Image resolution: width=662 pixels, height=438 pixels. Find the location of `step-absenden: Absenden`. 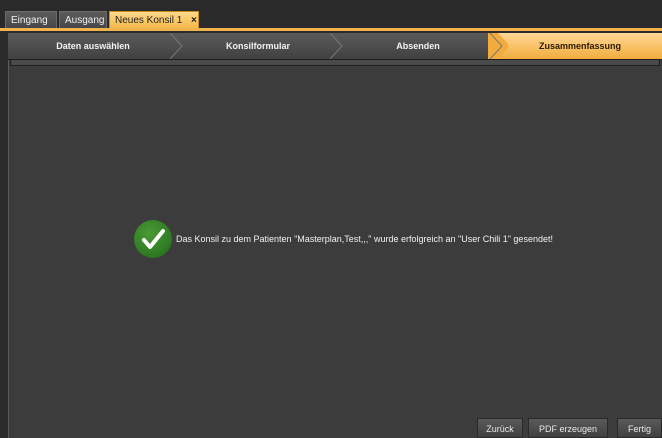

step-absenden: Absenden is located at coordinates (418, 46).